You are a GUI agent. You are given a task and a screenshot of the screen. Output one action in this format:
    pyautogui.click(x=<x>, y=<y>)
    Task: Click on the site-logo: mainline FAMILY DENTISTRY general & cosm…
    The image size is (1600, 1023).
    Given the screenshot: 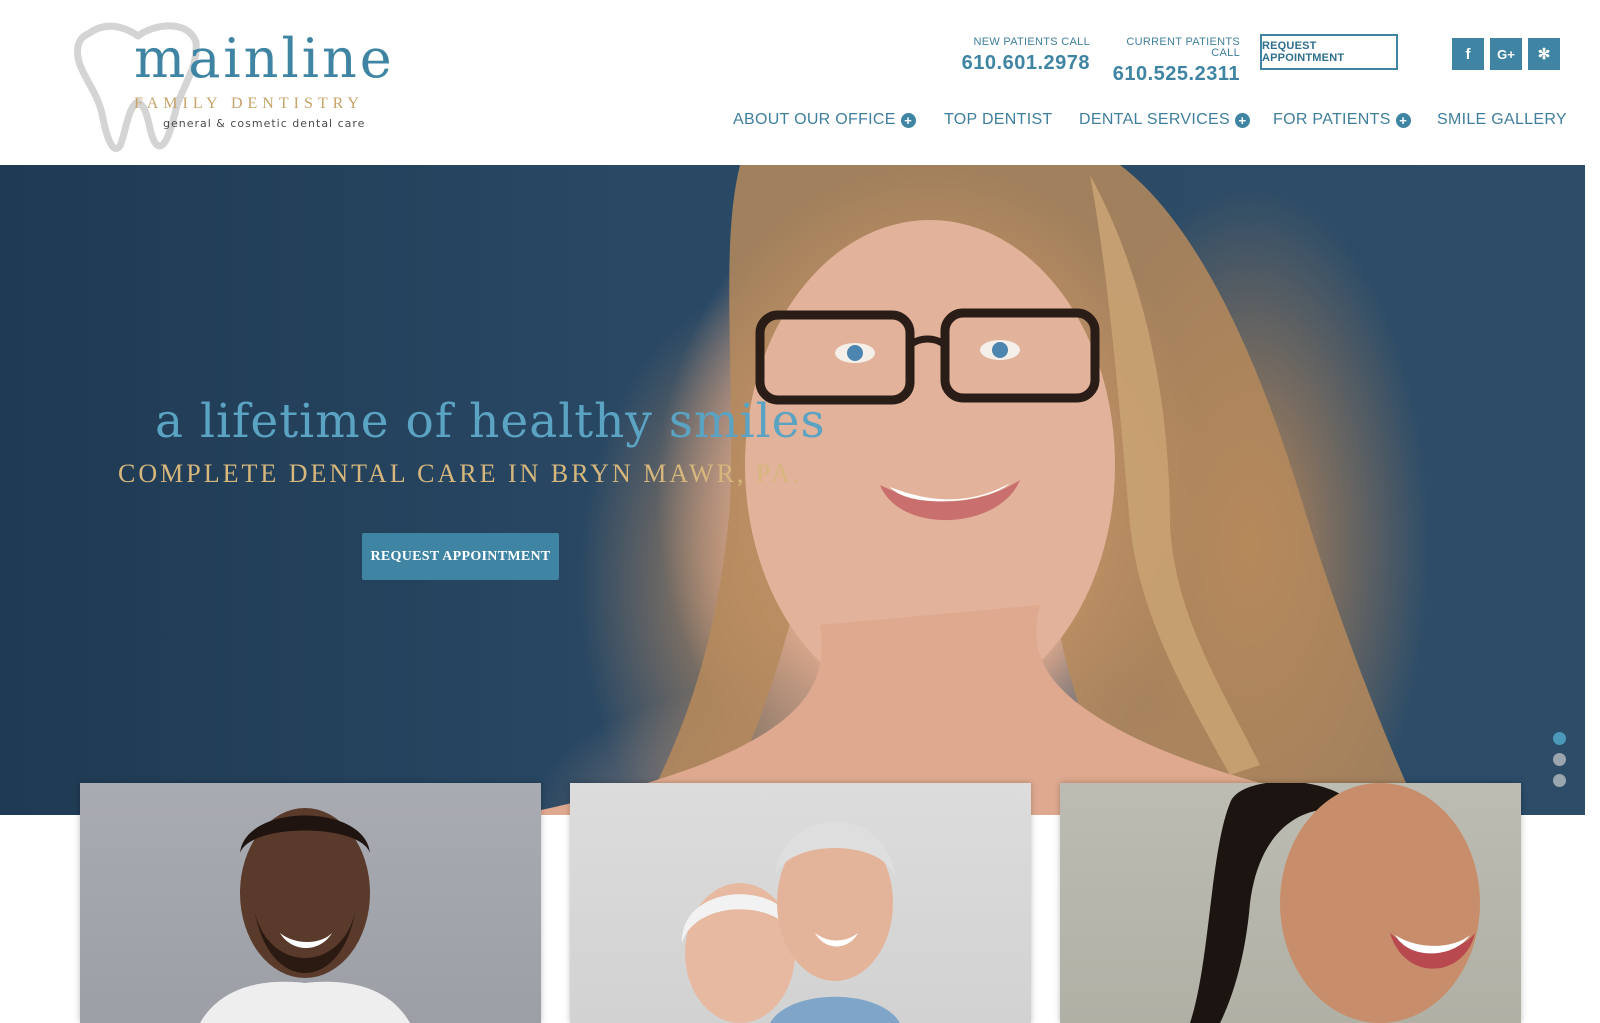 What is the action you would take?
    pyautogui.click(x=233, y=84)
    